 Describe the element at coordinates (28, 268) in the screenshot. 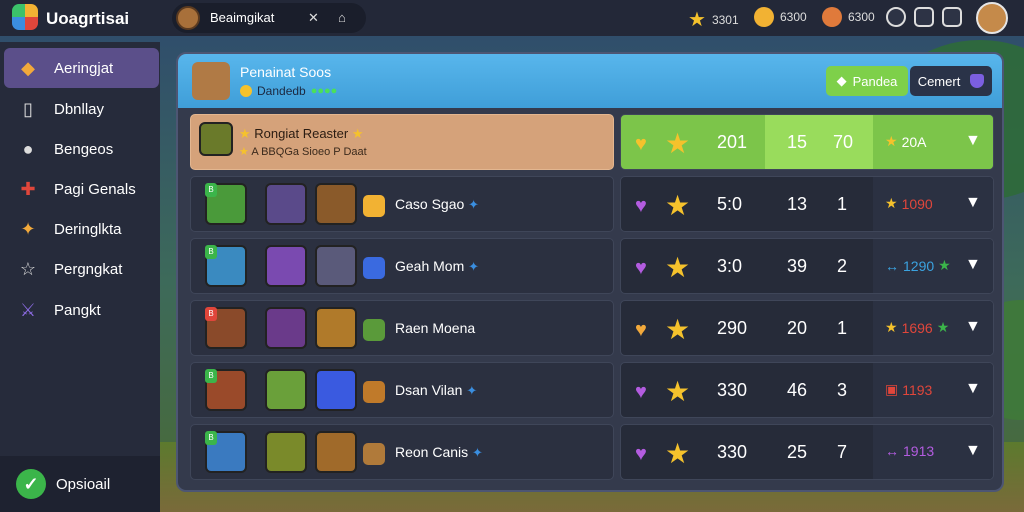

I see `star-outline-icon: ☆` at that location.